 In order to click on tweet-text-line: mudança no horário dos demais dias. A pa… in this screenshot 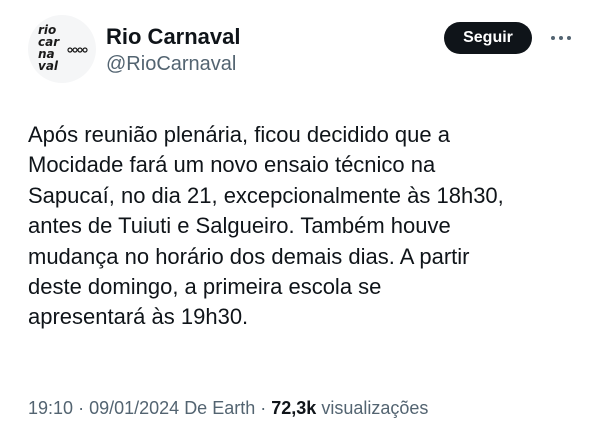, I will do `click(249, 256)`.